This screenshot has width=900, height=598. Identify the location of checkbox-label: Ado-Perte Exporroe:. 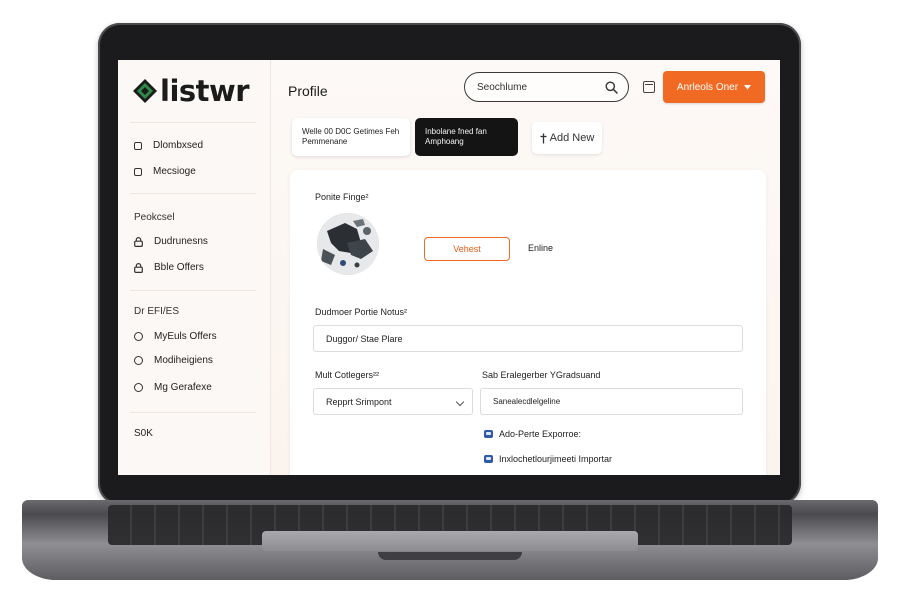
(540, 434).